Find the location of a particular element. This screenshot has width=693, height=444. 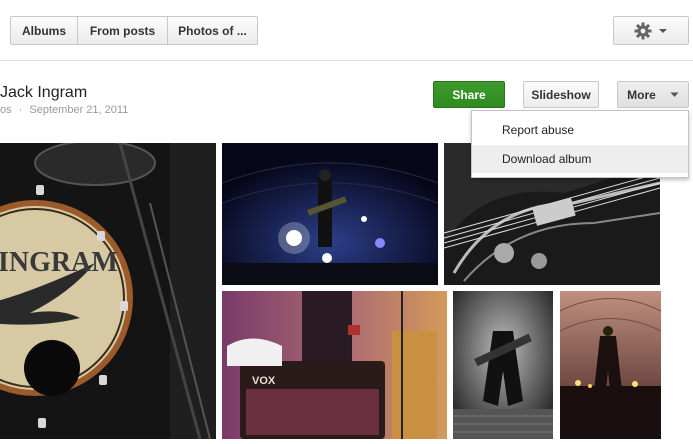

photo-guitarist-lowangle is located at coordinates (503, 365).